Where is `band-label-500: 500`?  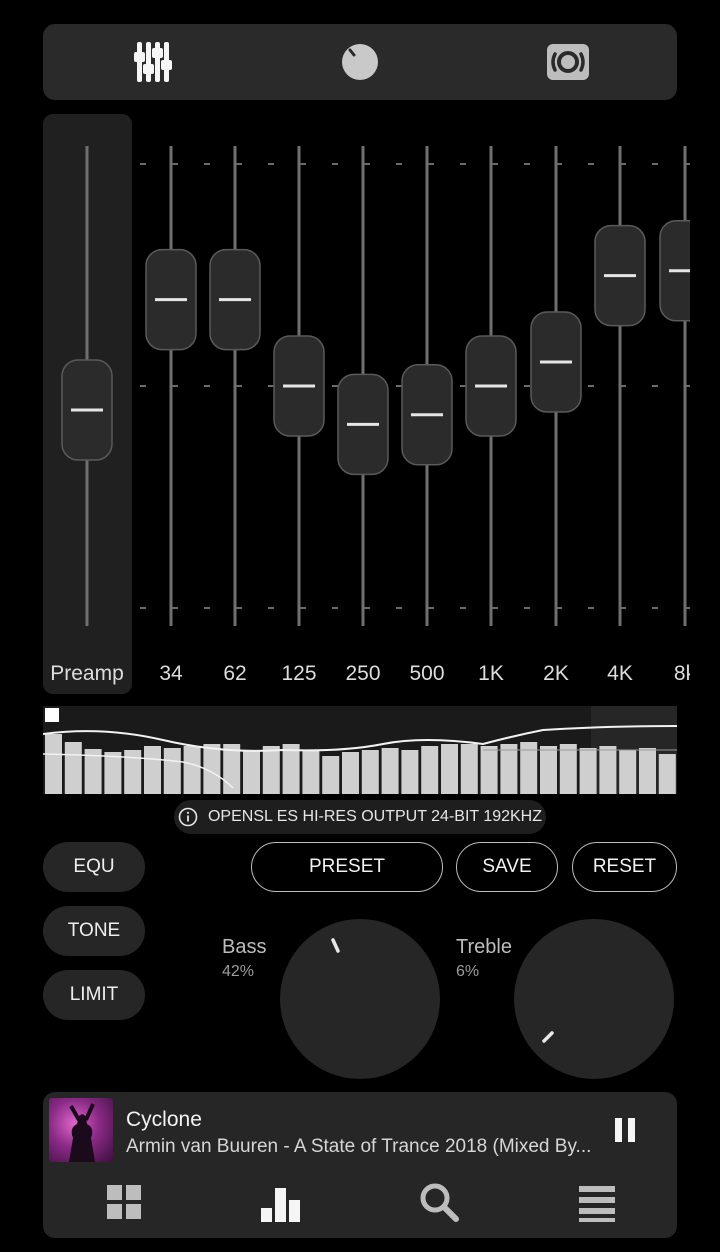
band-label-500: 500 is located at coordinates (427, 673).